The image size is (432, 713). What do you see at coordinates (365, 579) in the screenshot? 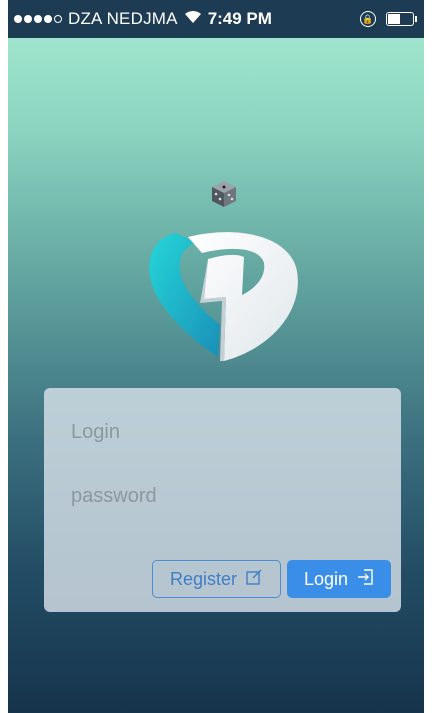
I see `sign-in-icon` at bounding box center [365, 579].